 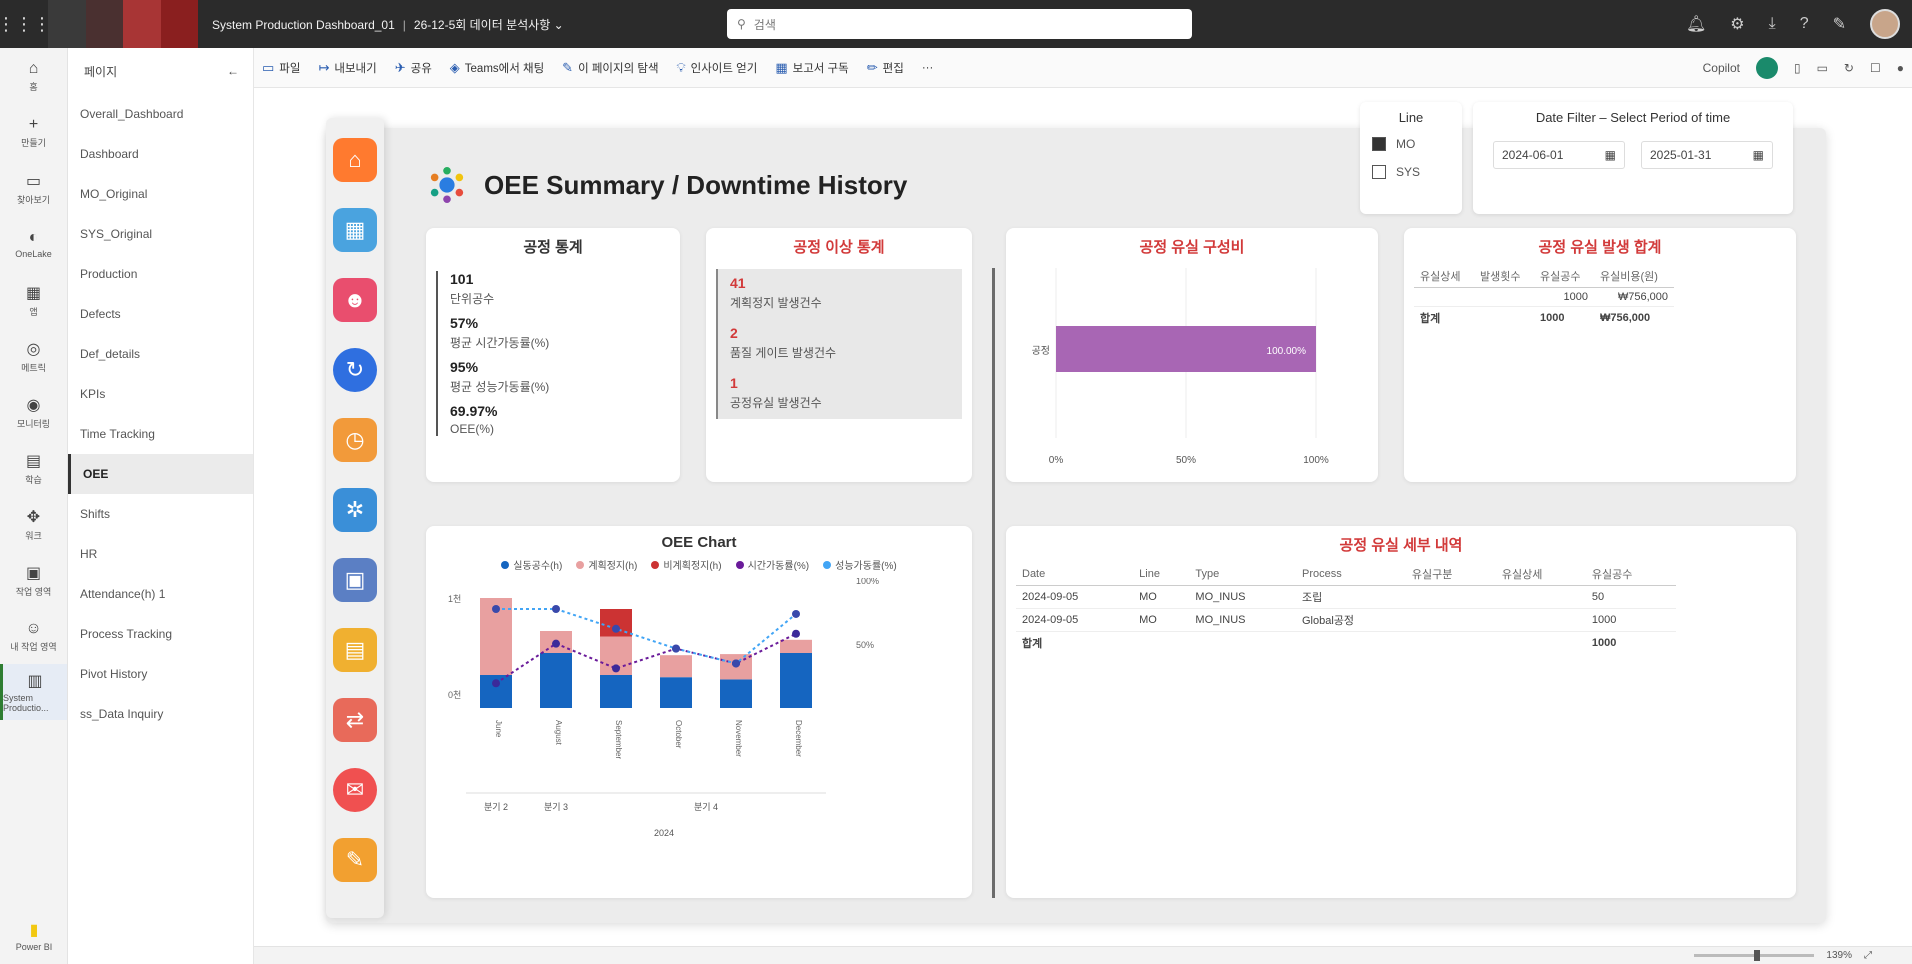 I want to click on fit-page-icon: ⤢, so click(x=1868, y=955).